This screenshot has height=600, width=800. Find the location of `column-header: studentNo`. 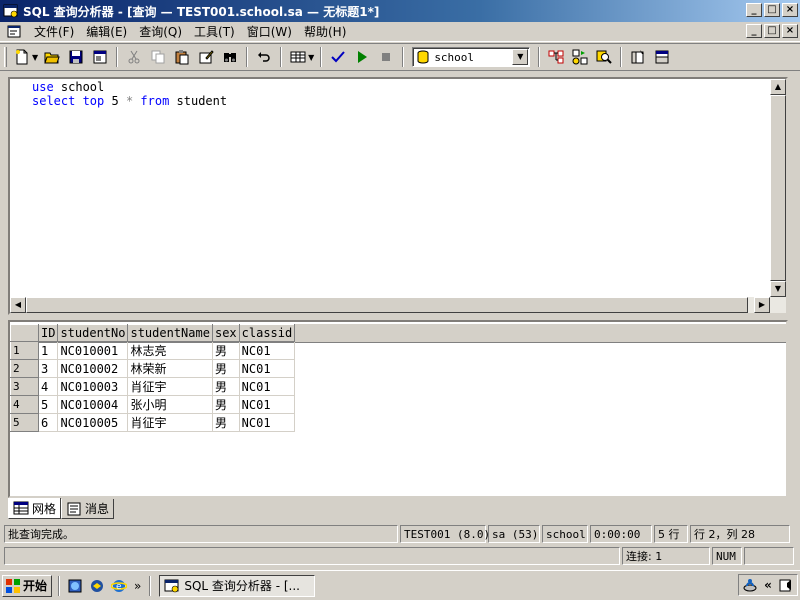

column-header: studentNo is located at coordinates (93, 333).